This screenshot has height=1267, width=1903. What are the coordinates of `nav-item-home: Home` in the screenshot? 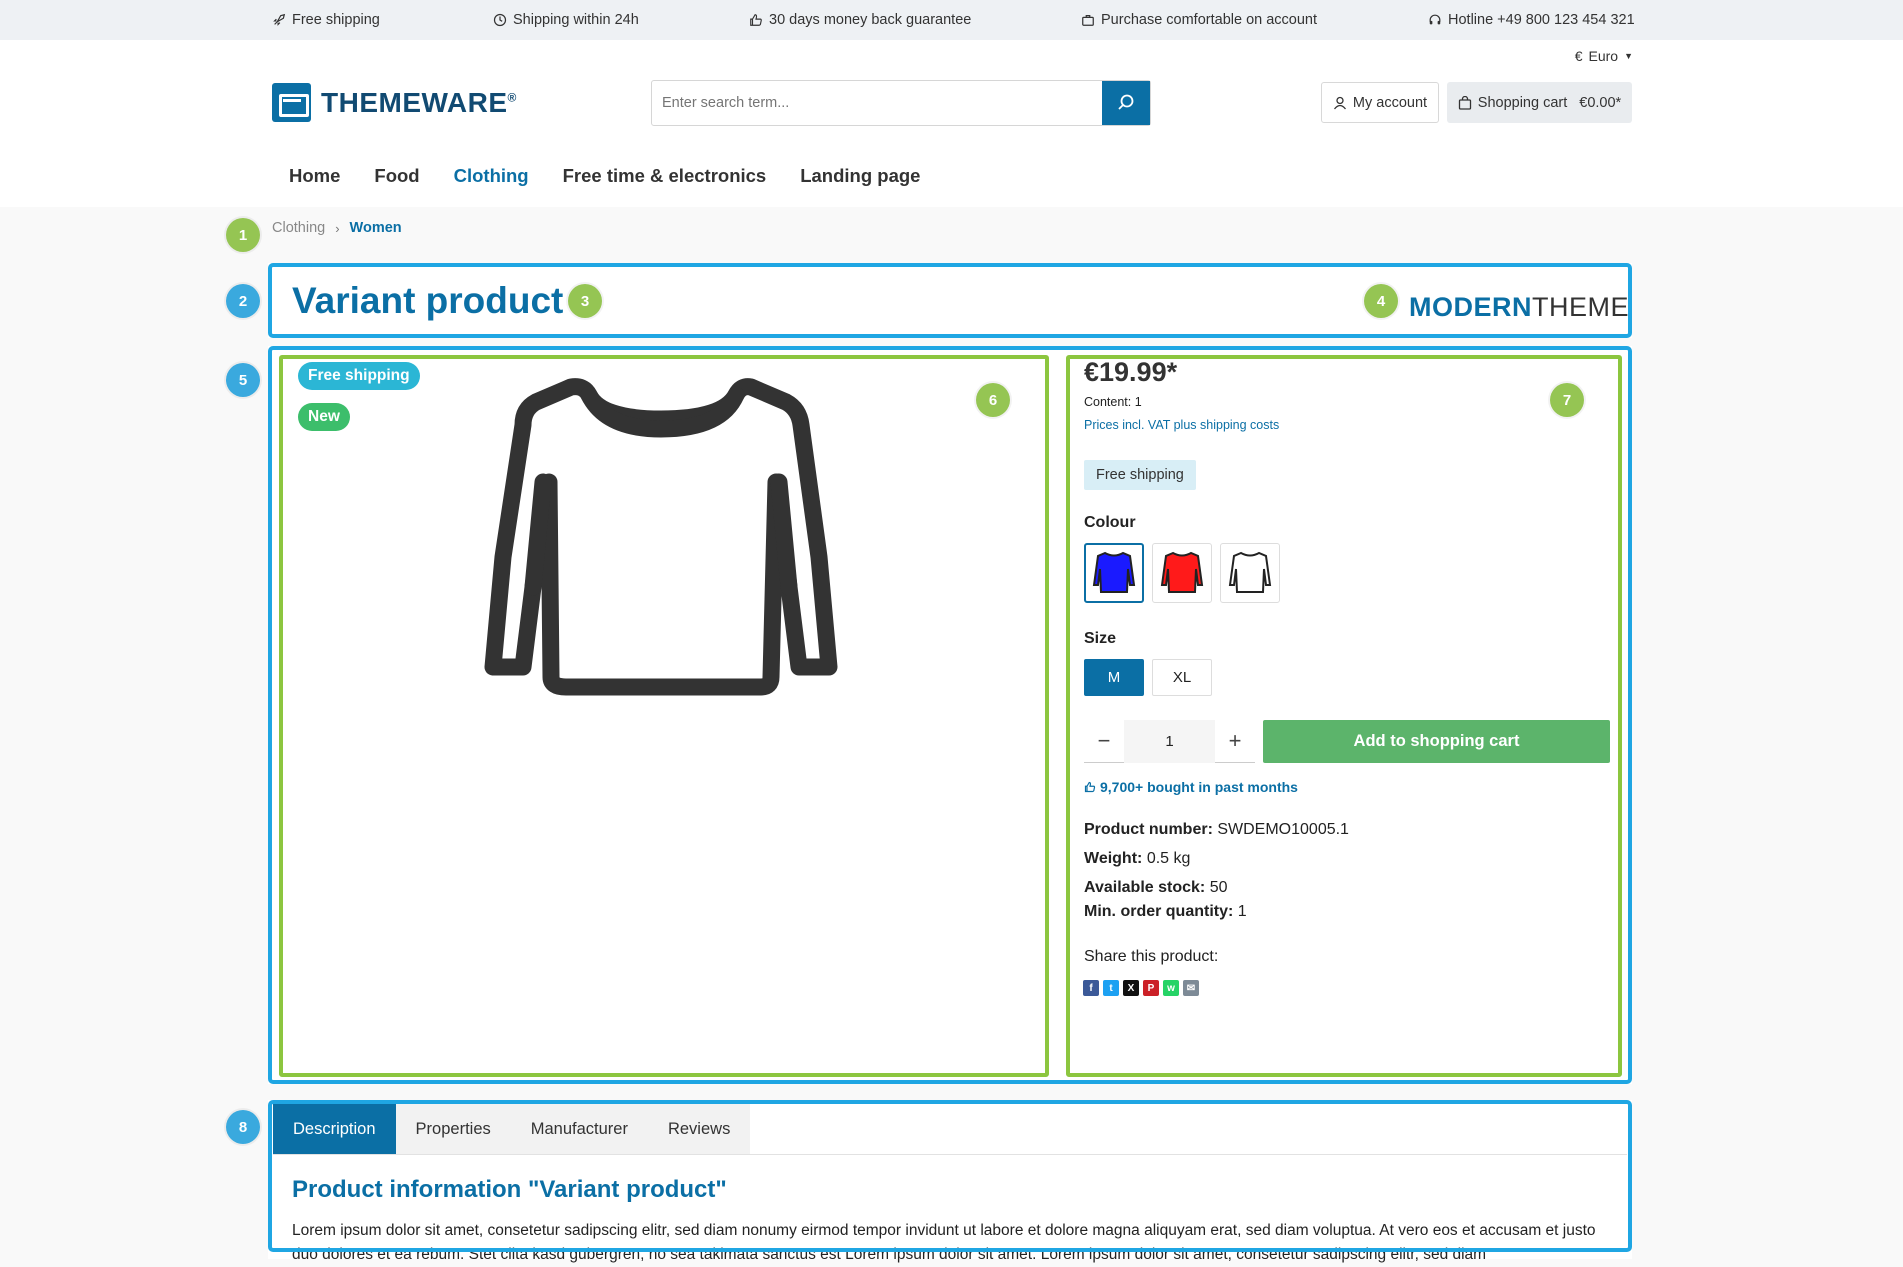 It's located at (314, 176).